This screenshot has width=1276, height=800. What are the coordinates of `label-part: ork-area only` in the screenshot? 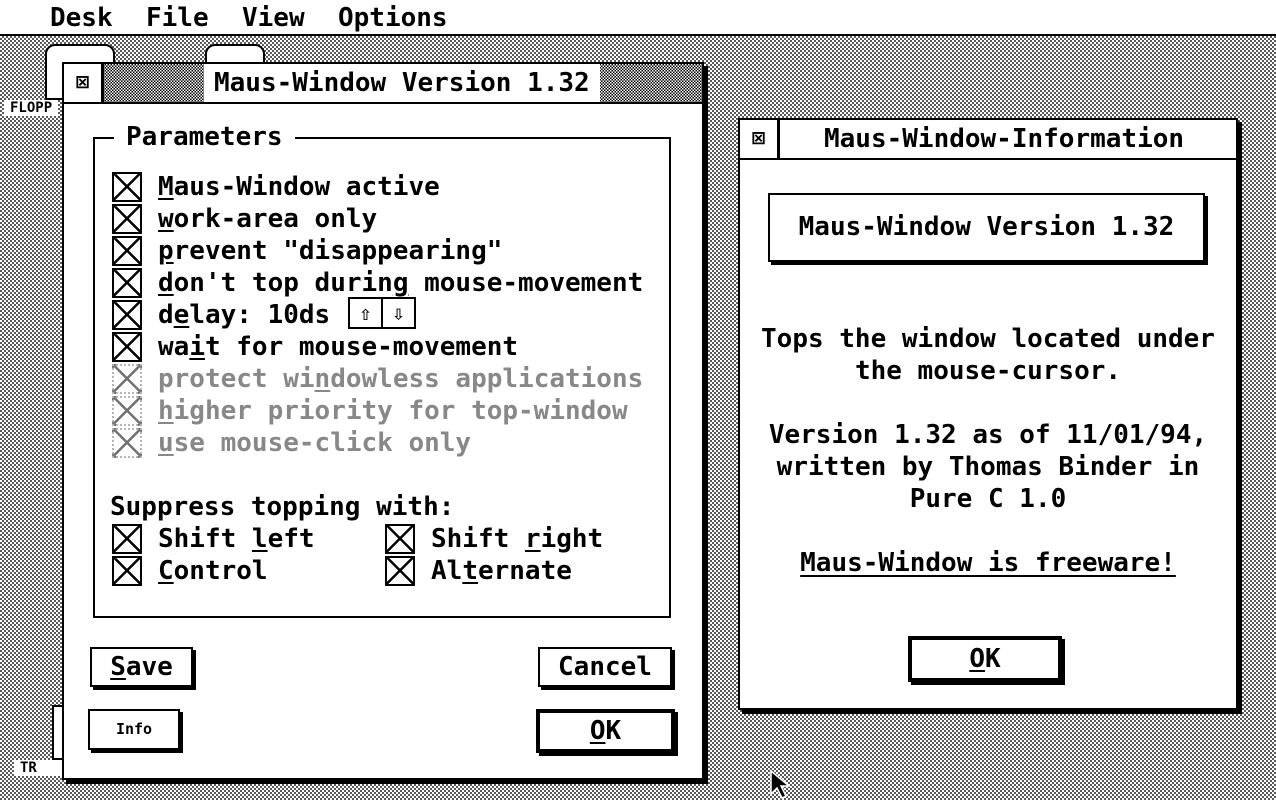 It's located at (275, 219).